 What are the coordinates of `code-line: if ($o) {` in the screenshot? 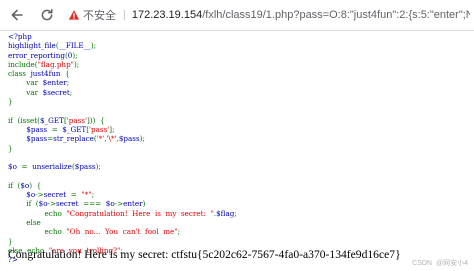 It's located at (24, 185).